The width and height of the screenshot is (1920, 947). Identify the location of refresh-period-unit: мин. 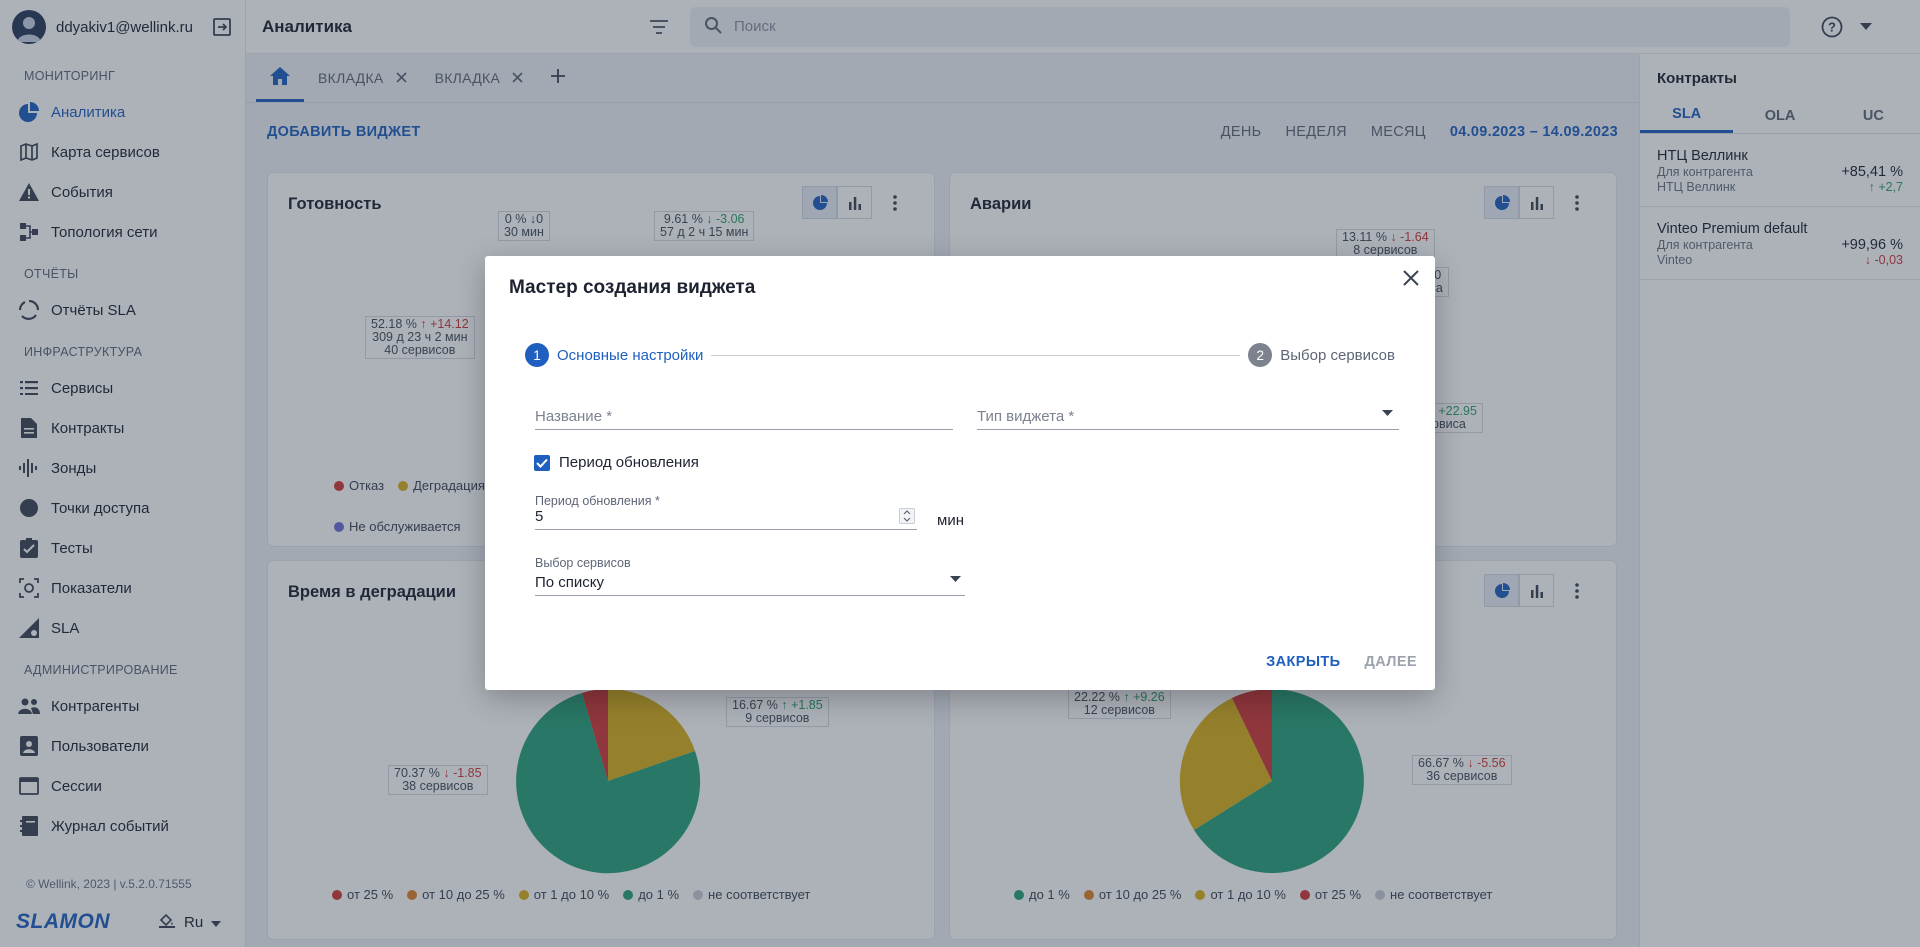
(950, 520).